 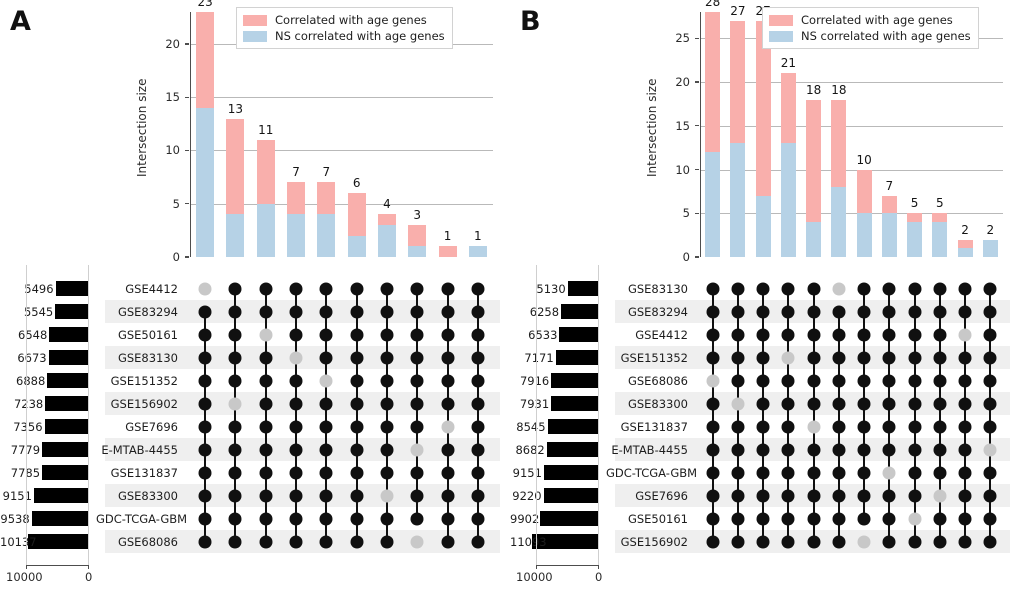 I want to click on set-name-label: GSE151352, so click(x=654, y=357).